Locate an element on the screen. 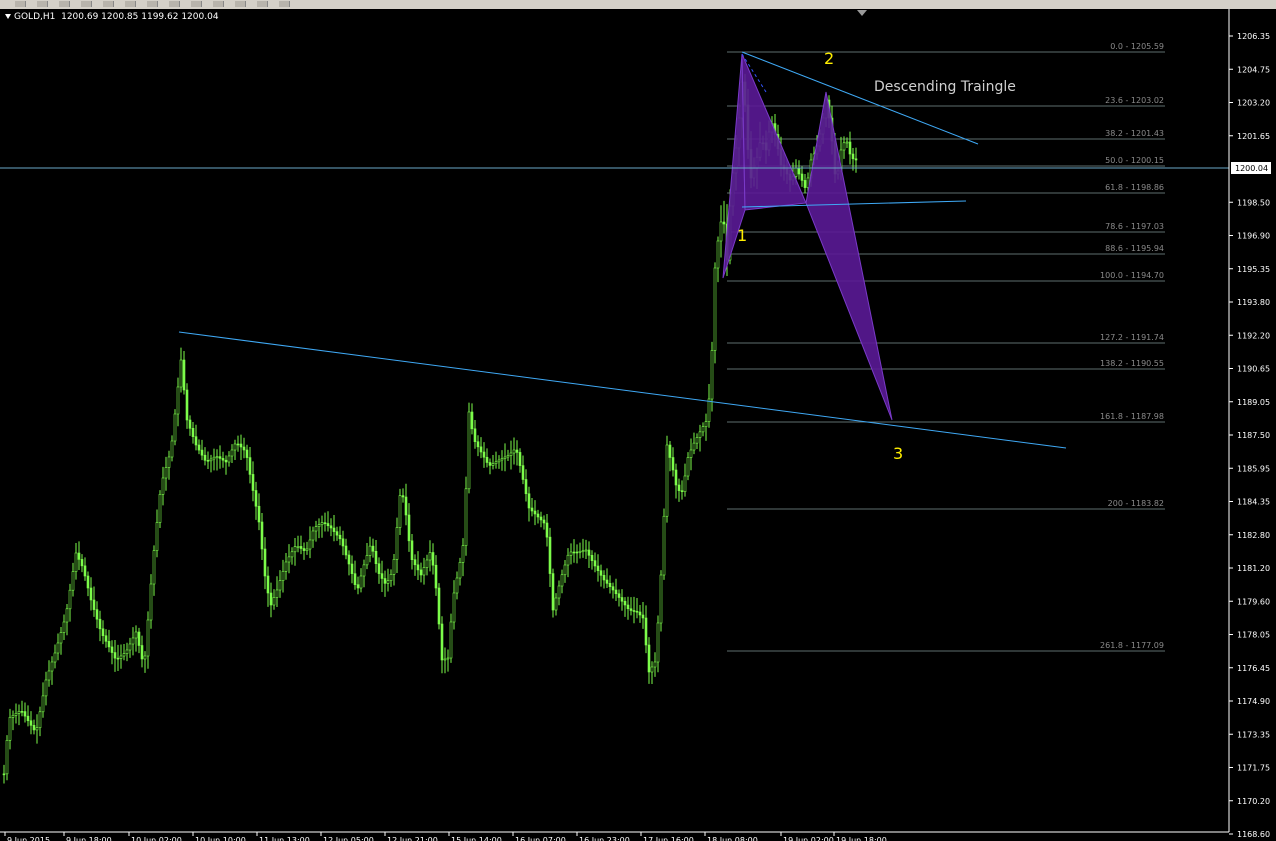  pattern-leg-a-b is located at coordinates (774, 132).